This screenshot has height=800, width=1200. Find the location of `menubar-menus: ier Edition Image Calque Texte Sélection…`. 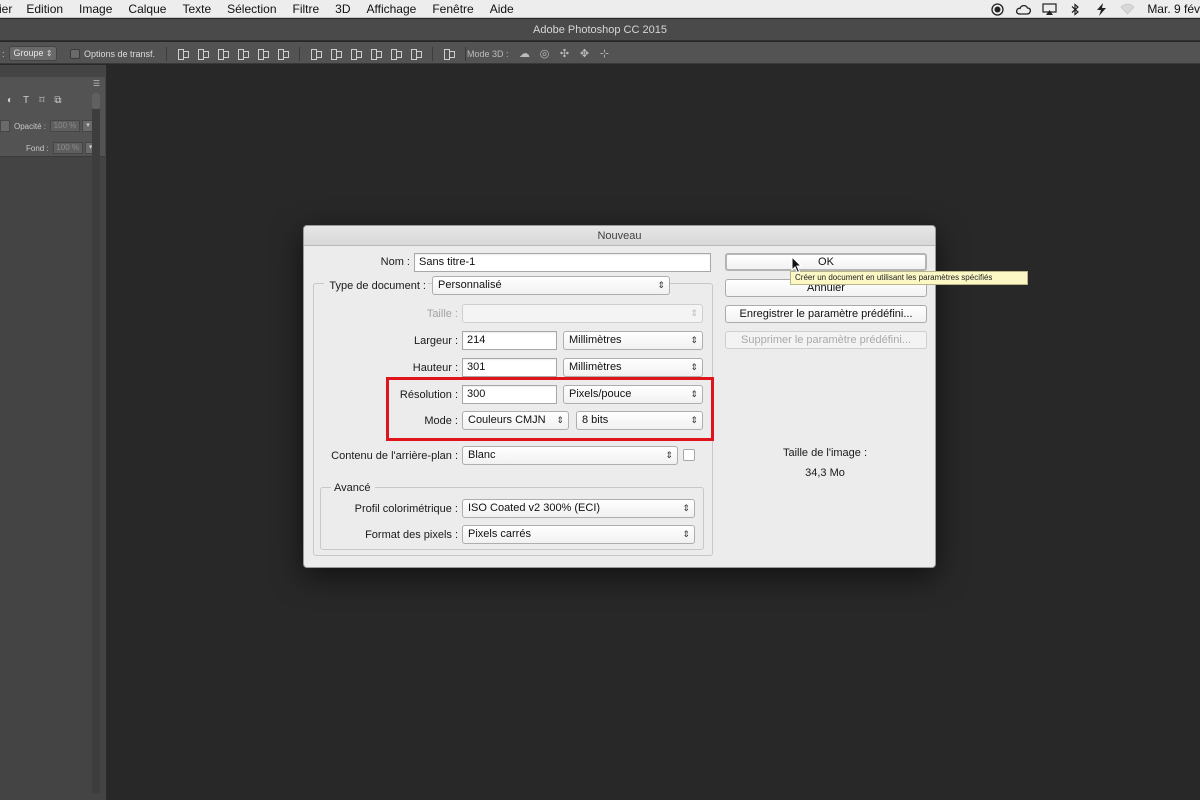

menubar-menus: ier Edition Image Calque Texte Sélection… is located at coordinates (265, 9).